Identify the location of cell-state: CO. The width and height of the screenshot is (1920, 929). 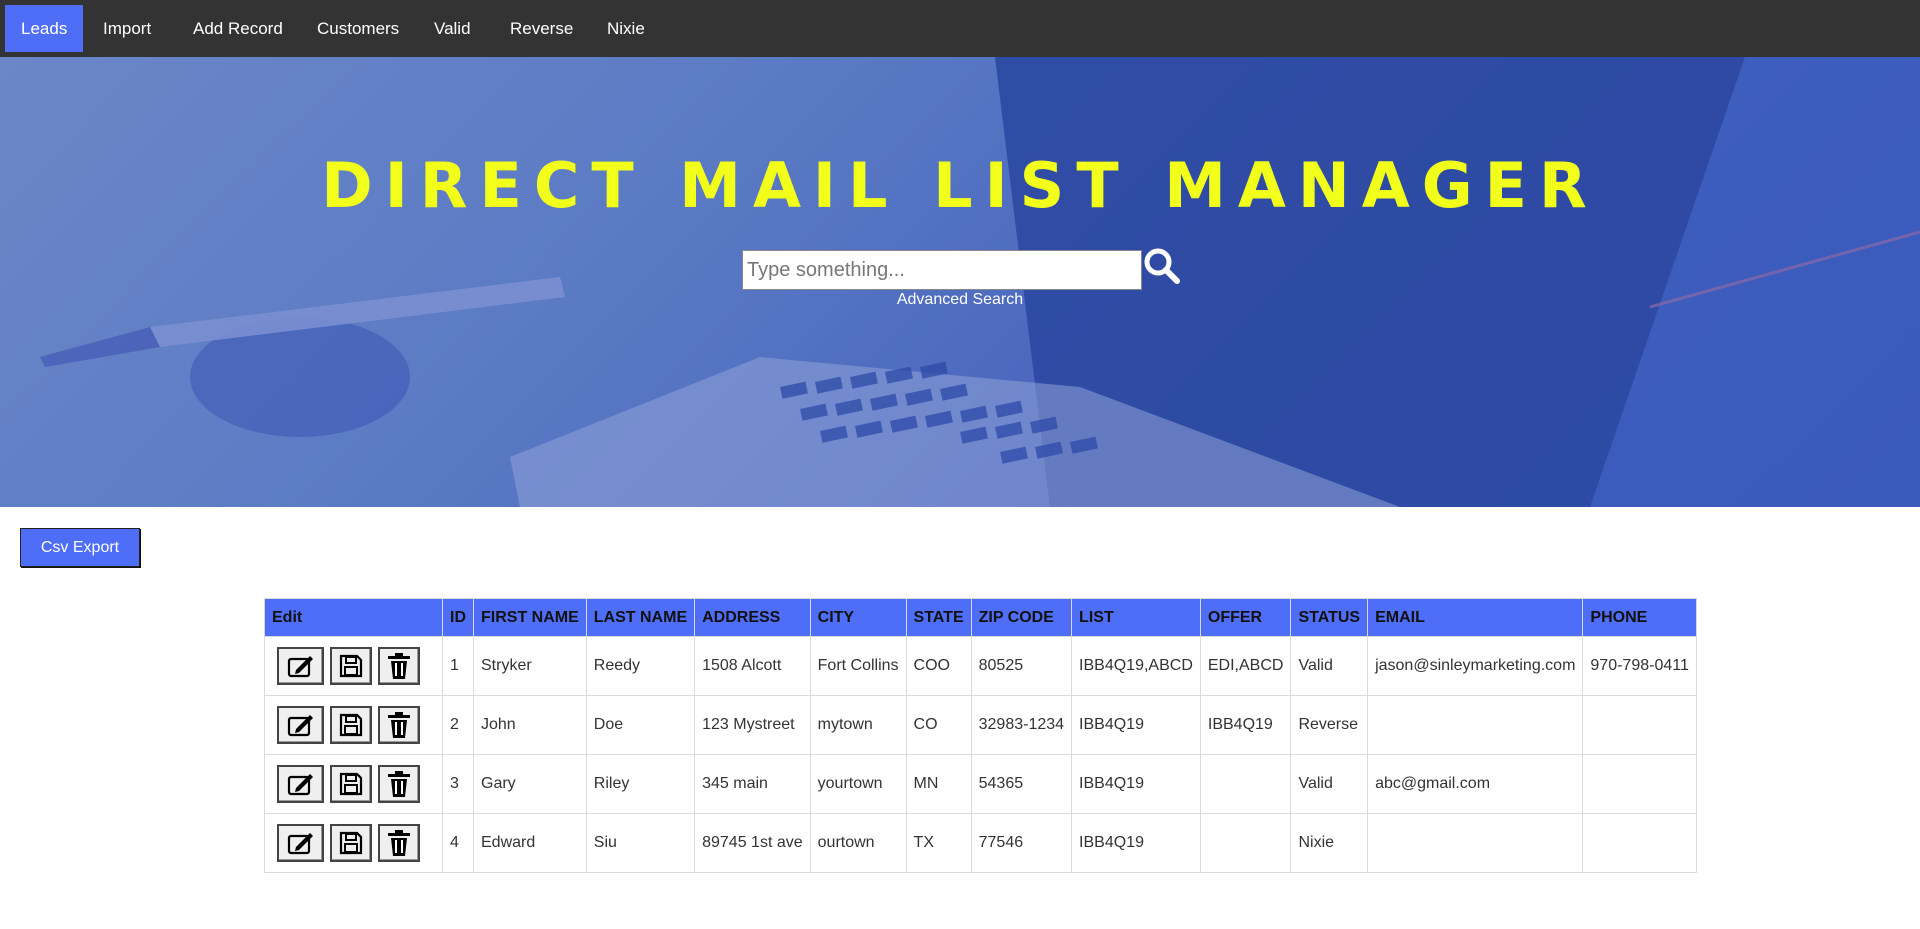
(938, 725).